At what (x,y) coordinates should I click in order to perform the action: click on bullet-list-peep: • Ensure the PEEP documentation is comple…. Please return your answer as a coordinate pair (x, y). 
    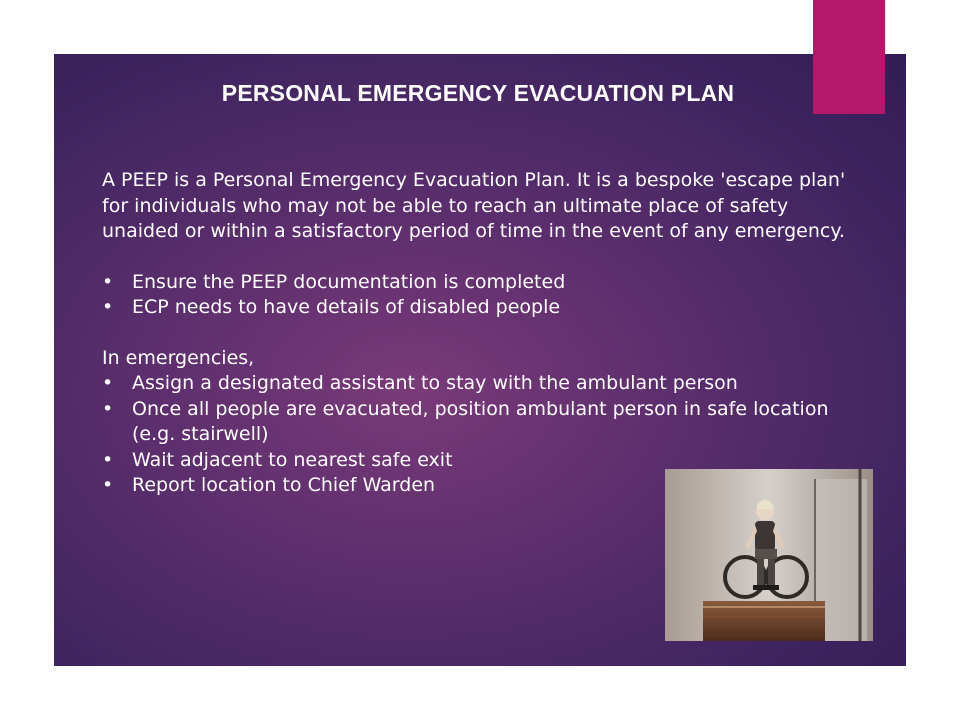
    Looking at the image, I should click on (474, 295).